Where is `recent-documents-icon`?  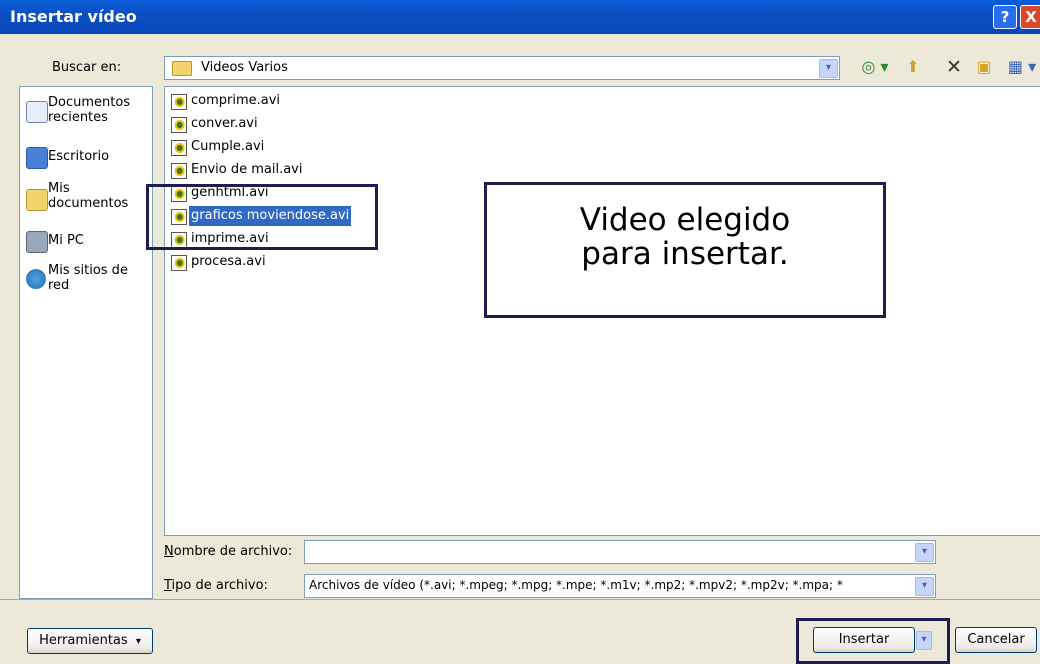
recent-documents-icon is located at coordinates (37, 112).